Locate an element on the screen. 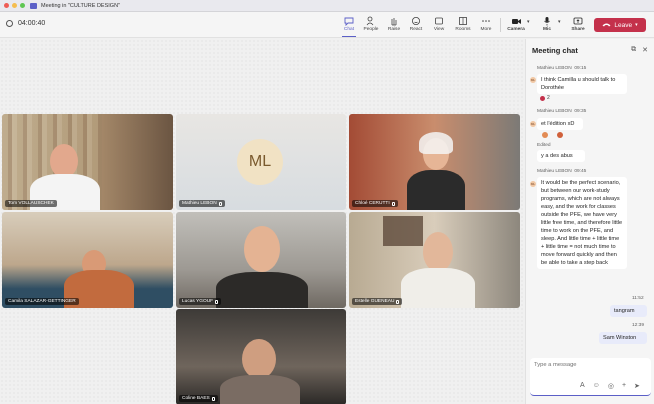  wall-poster is located at coordinates (403, 231).